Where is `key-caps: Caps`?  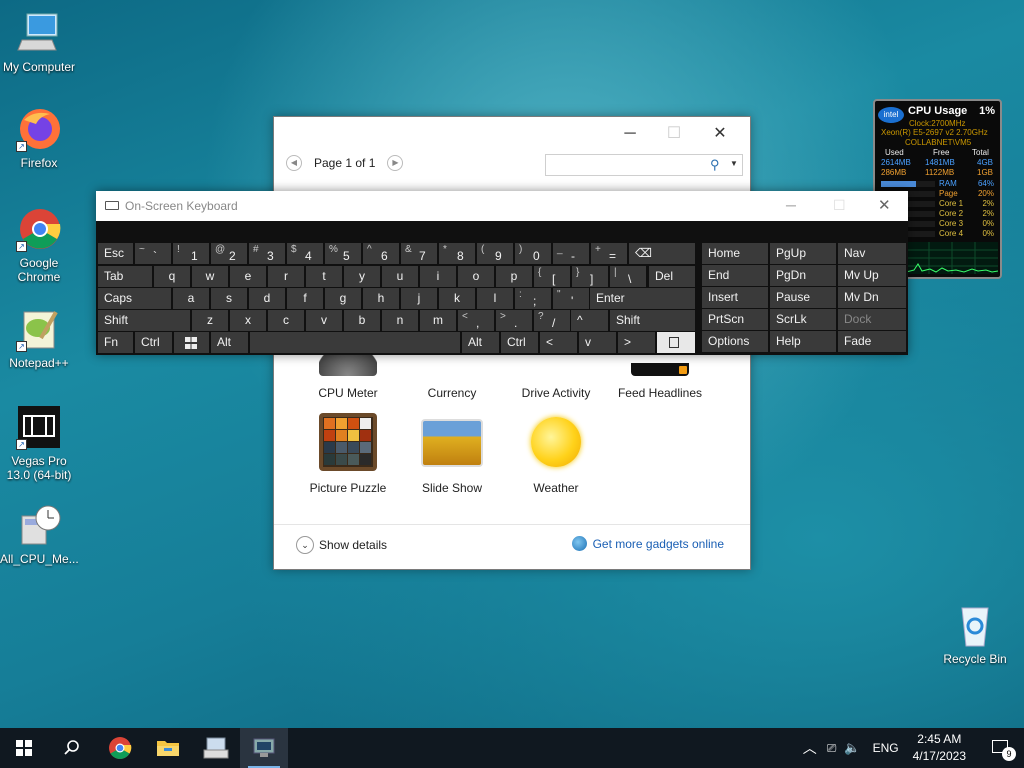
key-caps: Caps is located at coordinates (134, 298).